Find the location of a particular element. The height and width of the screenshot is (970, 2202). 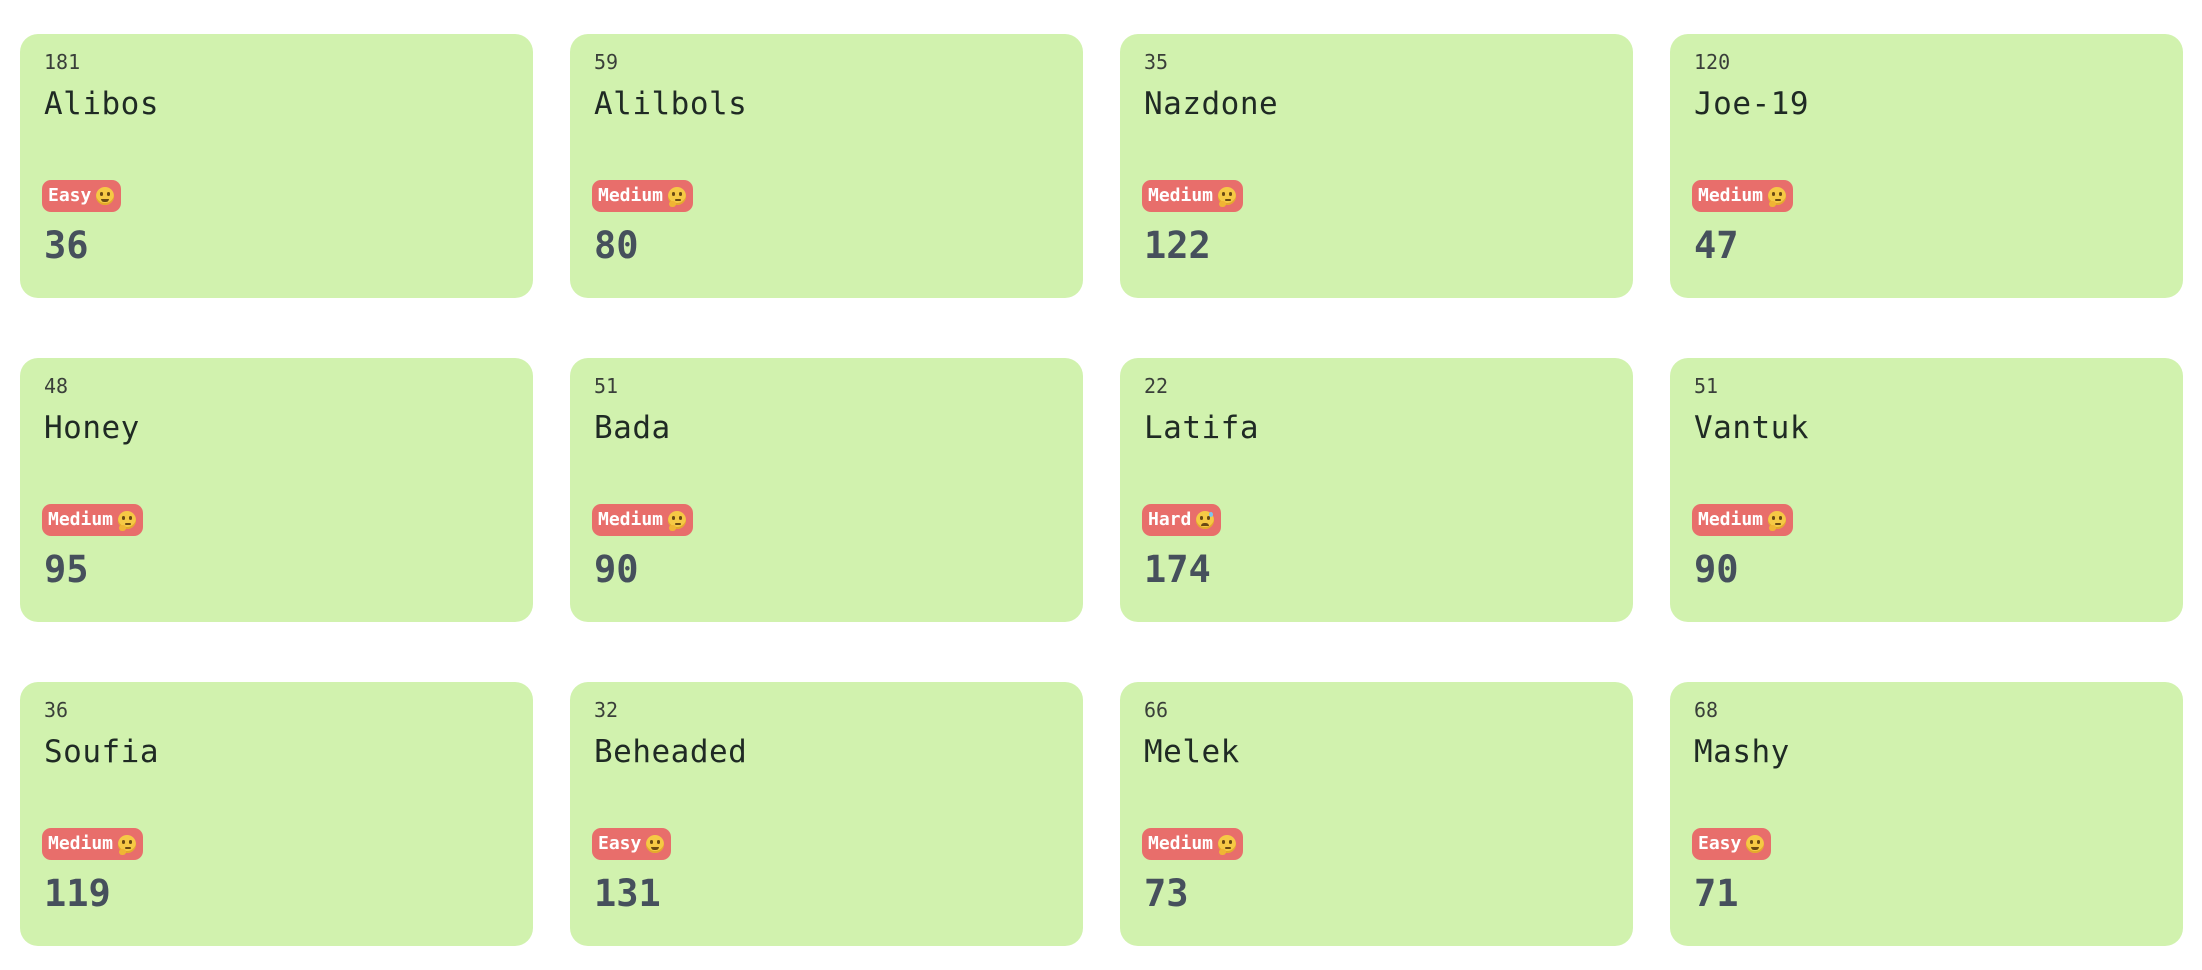

card-id: 181 is located at coordinates (62, 62).